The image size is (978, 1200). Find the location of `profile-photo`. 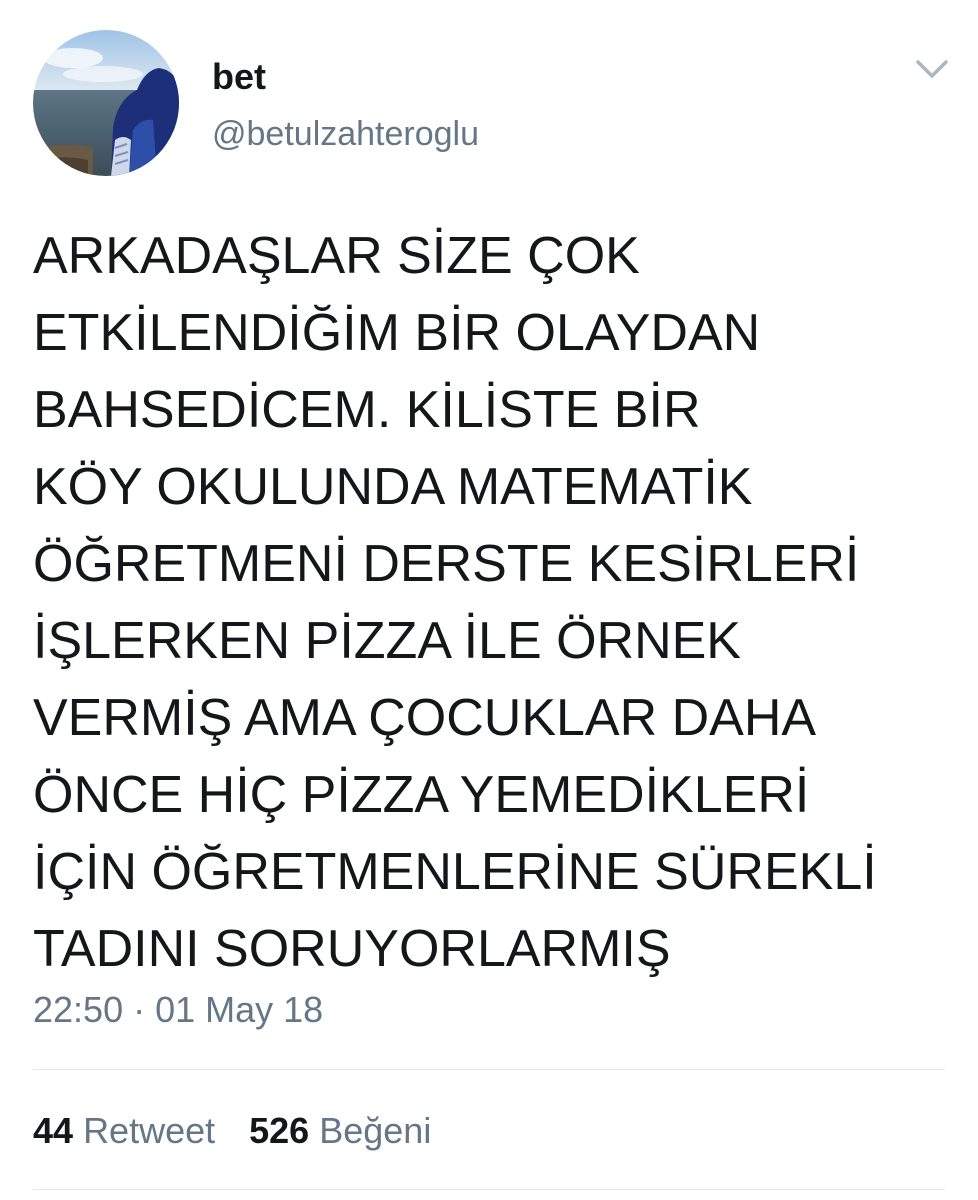

profile-photo is located at coordinates (106, 103).